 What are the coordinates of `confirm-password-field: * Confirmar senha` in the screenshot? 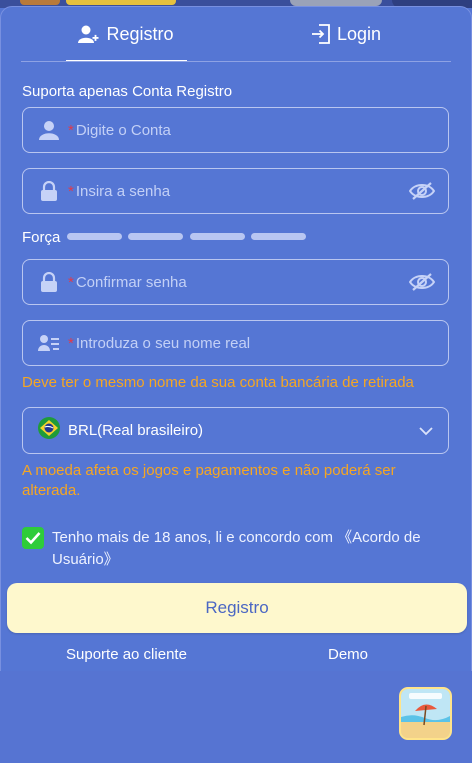 It's located at (235, 282).